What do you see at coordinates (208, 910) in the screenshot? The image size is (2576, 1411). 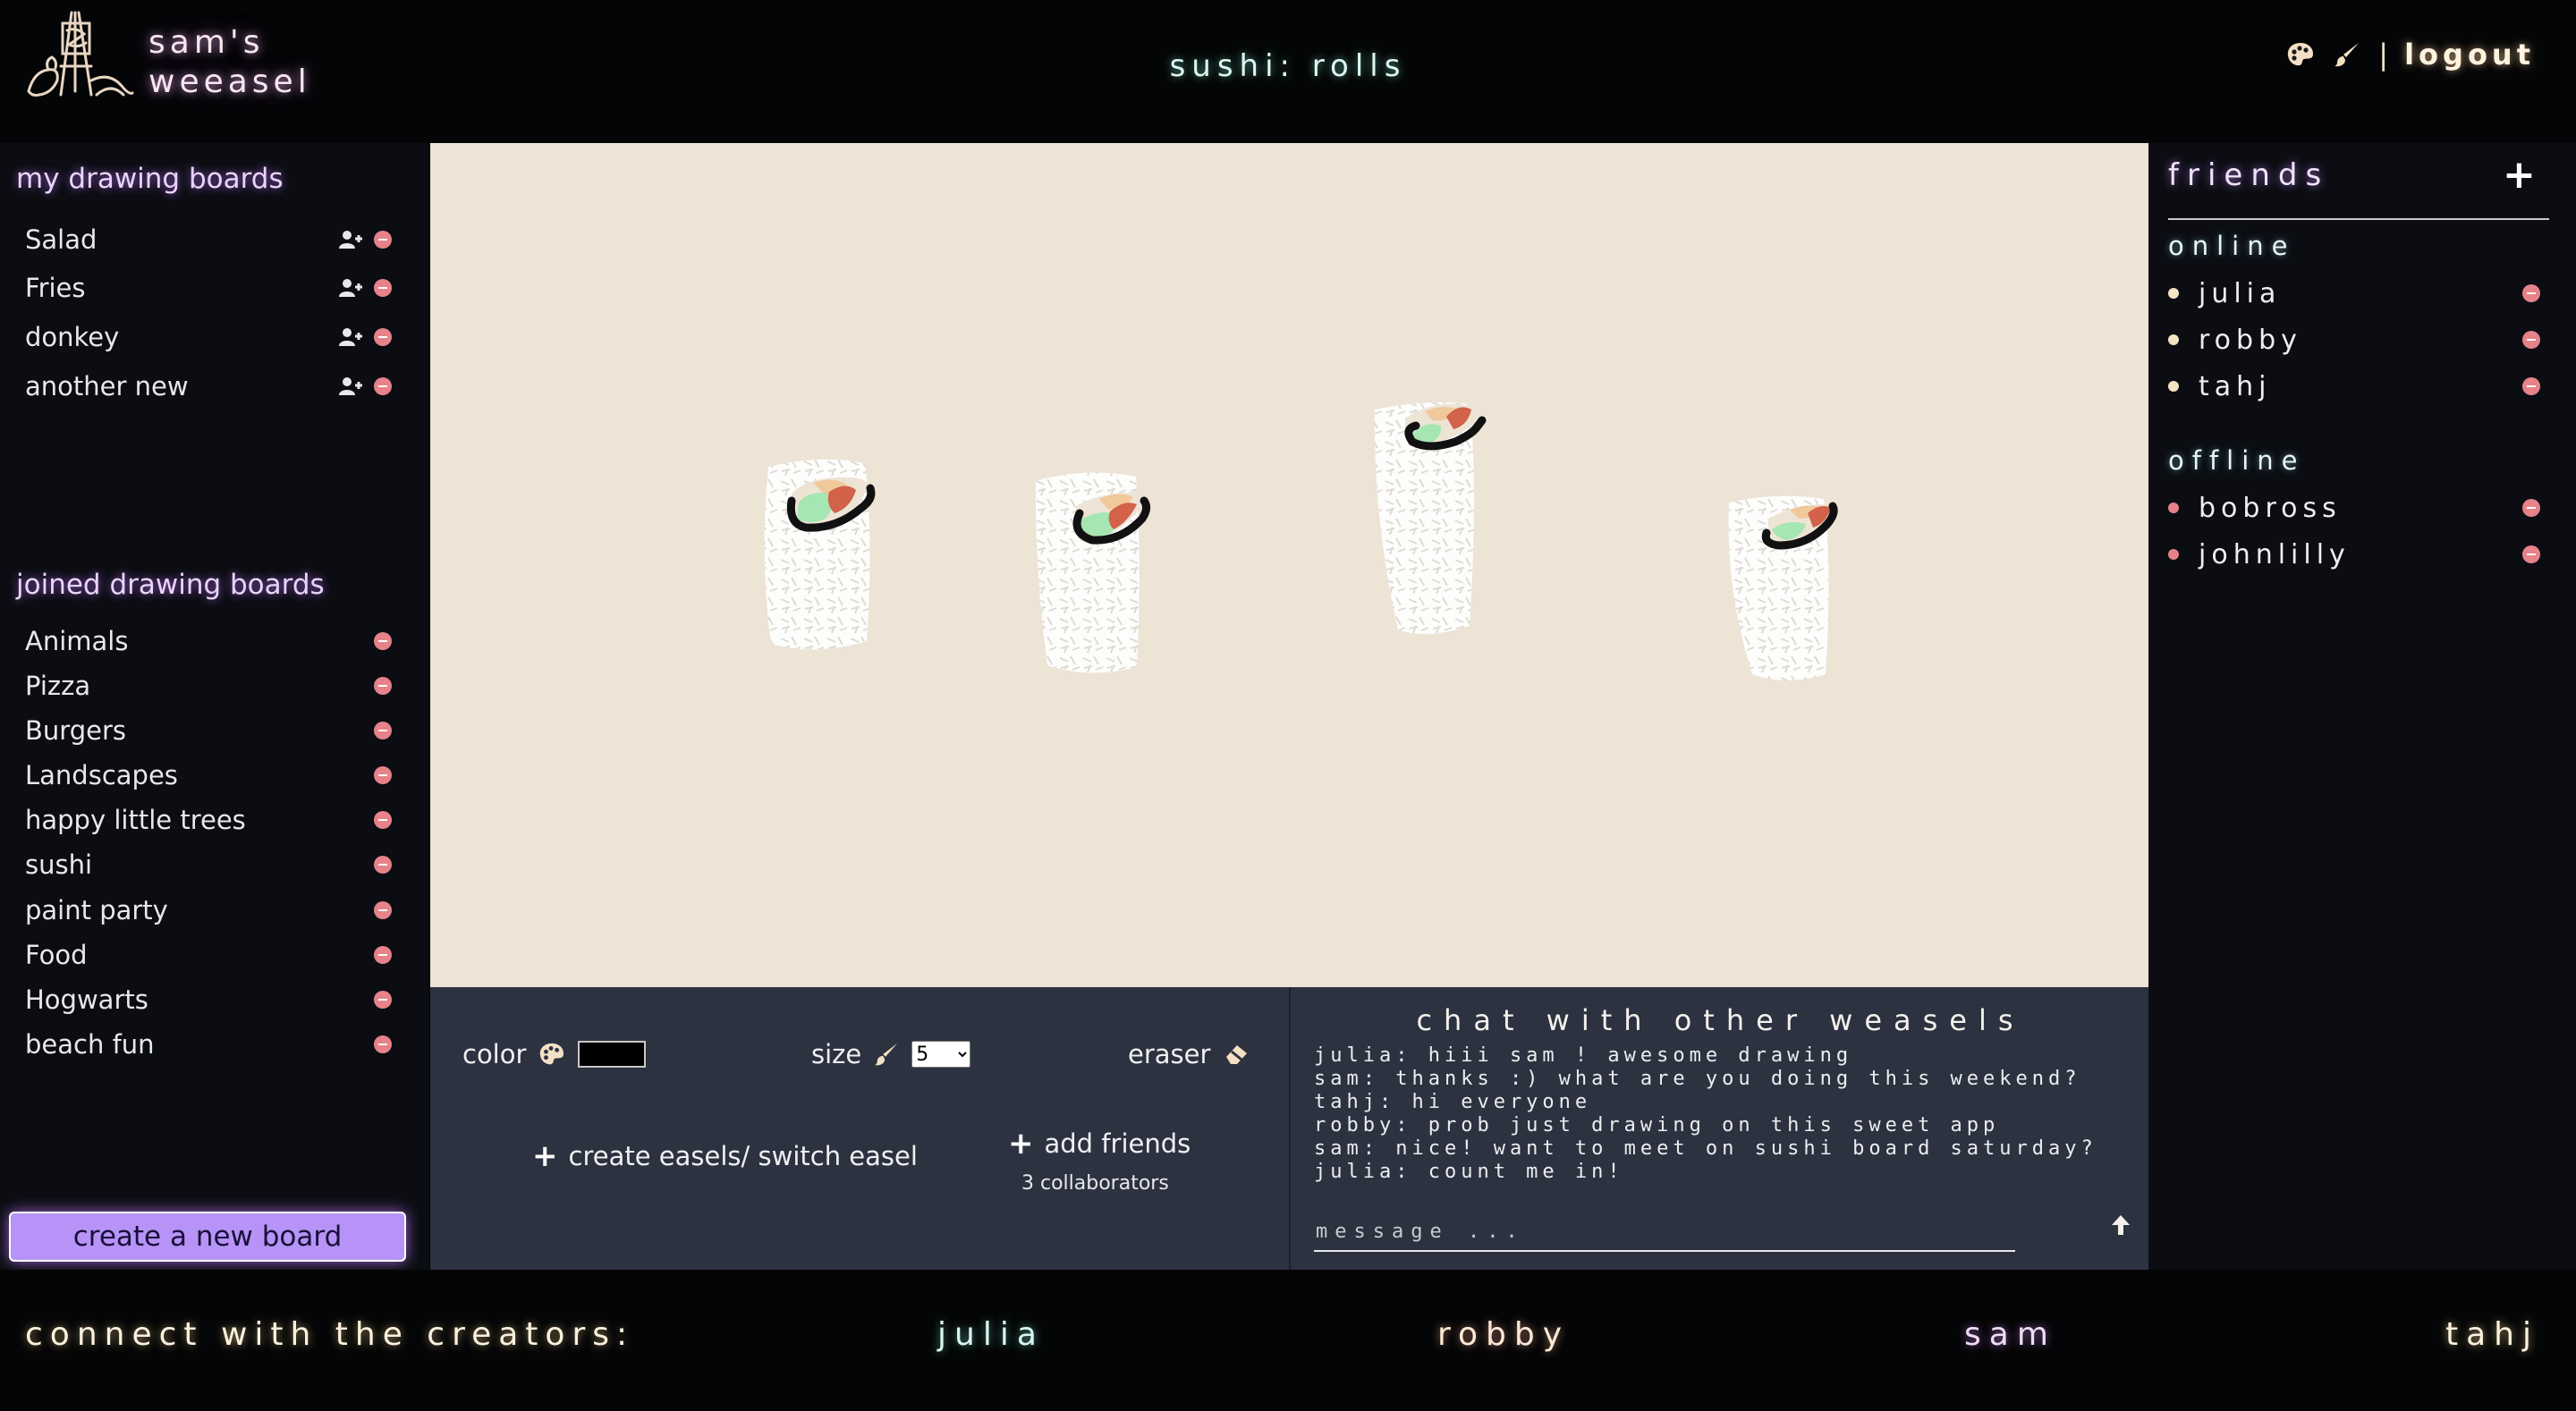 I see `joined-board-item: paint party` at bounding box center [208, 910].